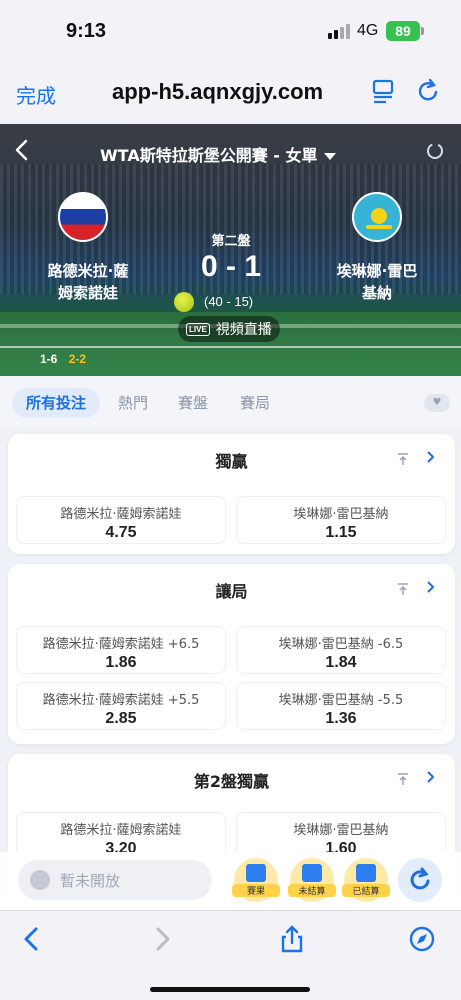 Image resolution: width=461 pixels, height=1000 pixels. What do you see at coordinates (121, 644) in the screenshot?
I see `selection-name: 路德米拉·薩姆索諾娃 +6.5` at bounding box center [121, 644].